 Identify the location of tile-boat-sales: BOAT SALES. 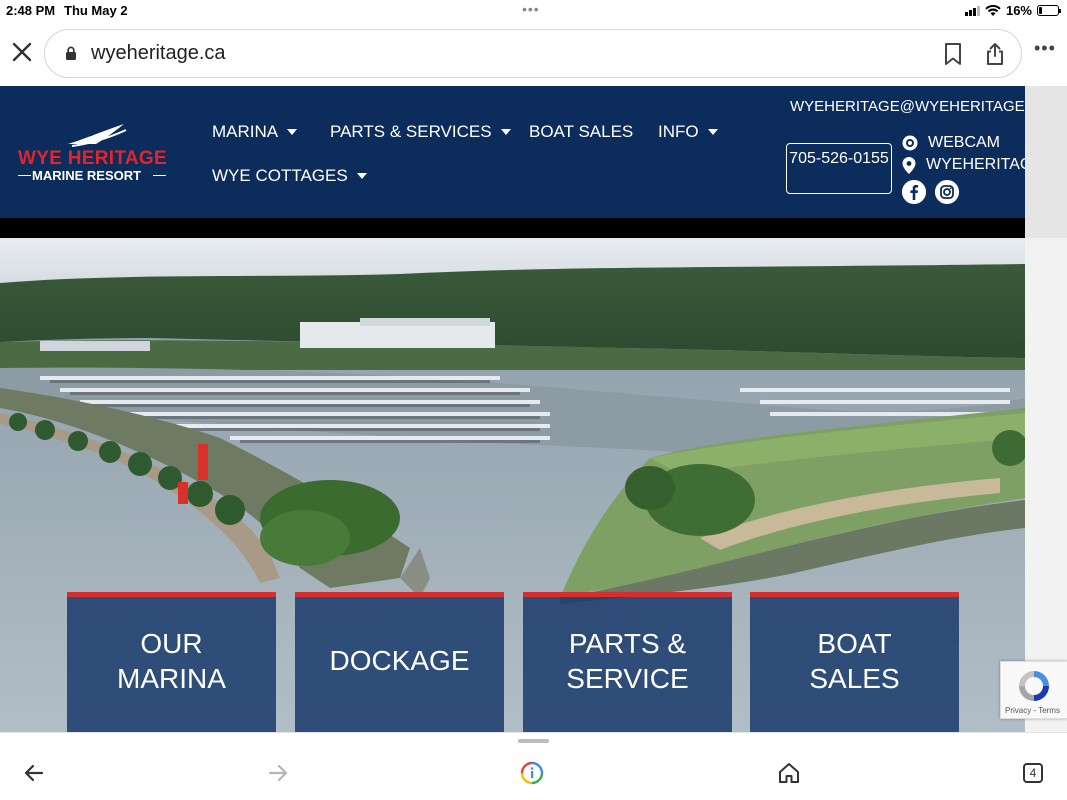
(854, 662).